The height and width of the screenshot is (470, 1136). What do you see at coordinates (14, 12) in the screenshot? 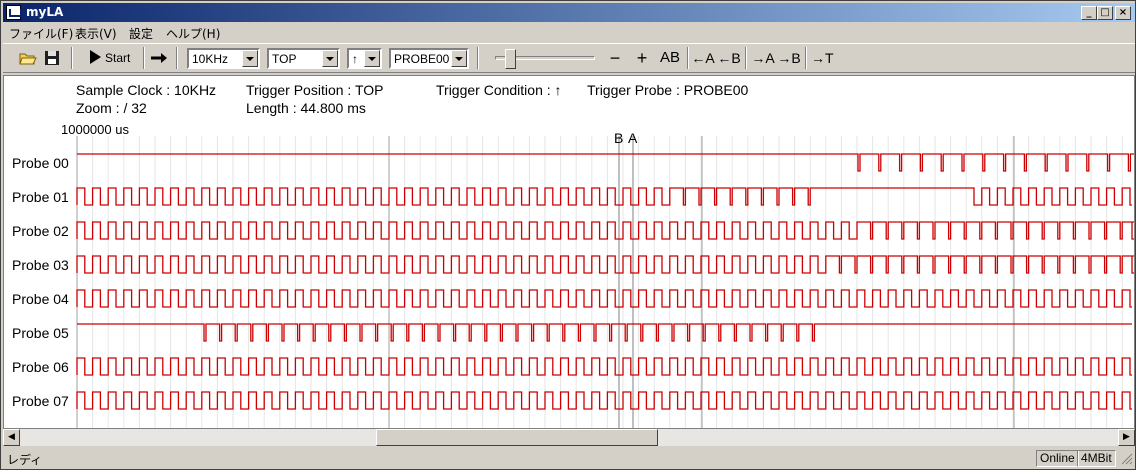
I see `app-icon` at bounding box center [14, 12].